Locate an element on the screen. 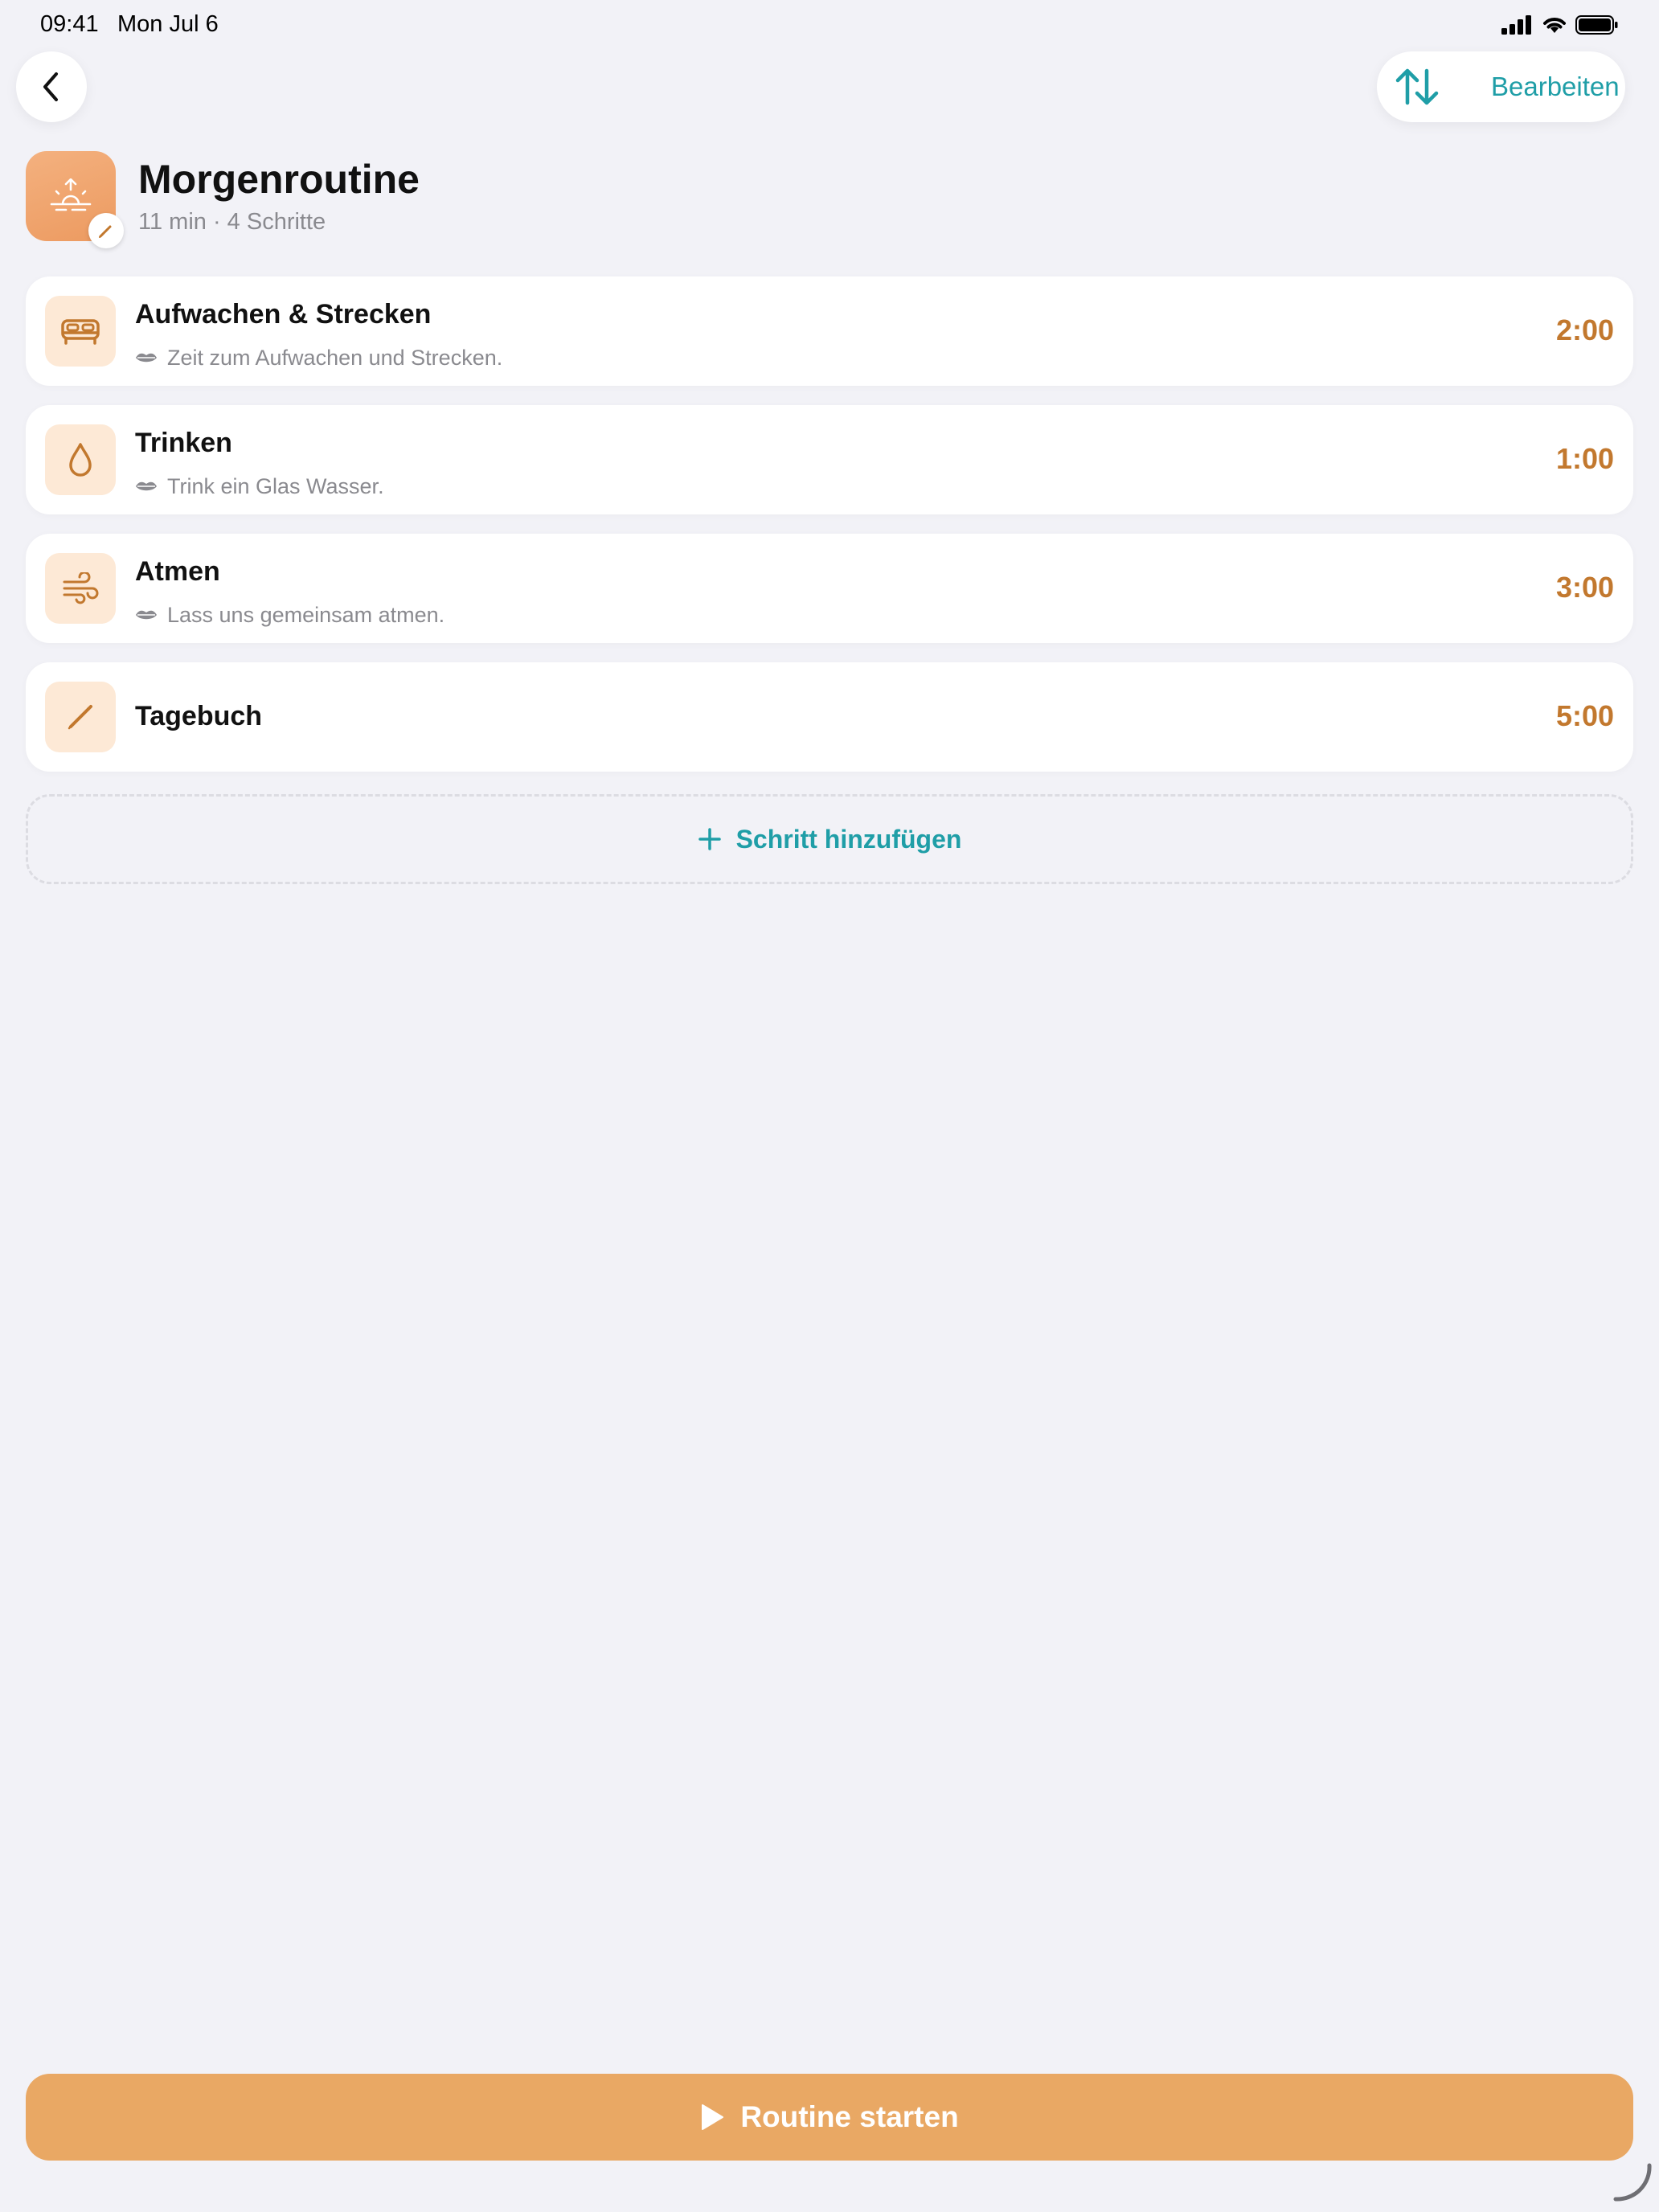 The image size is (1659, 2212). wifi-icon is located at coordinates (1554, 25).